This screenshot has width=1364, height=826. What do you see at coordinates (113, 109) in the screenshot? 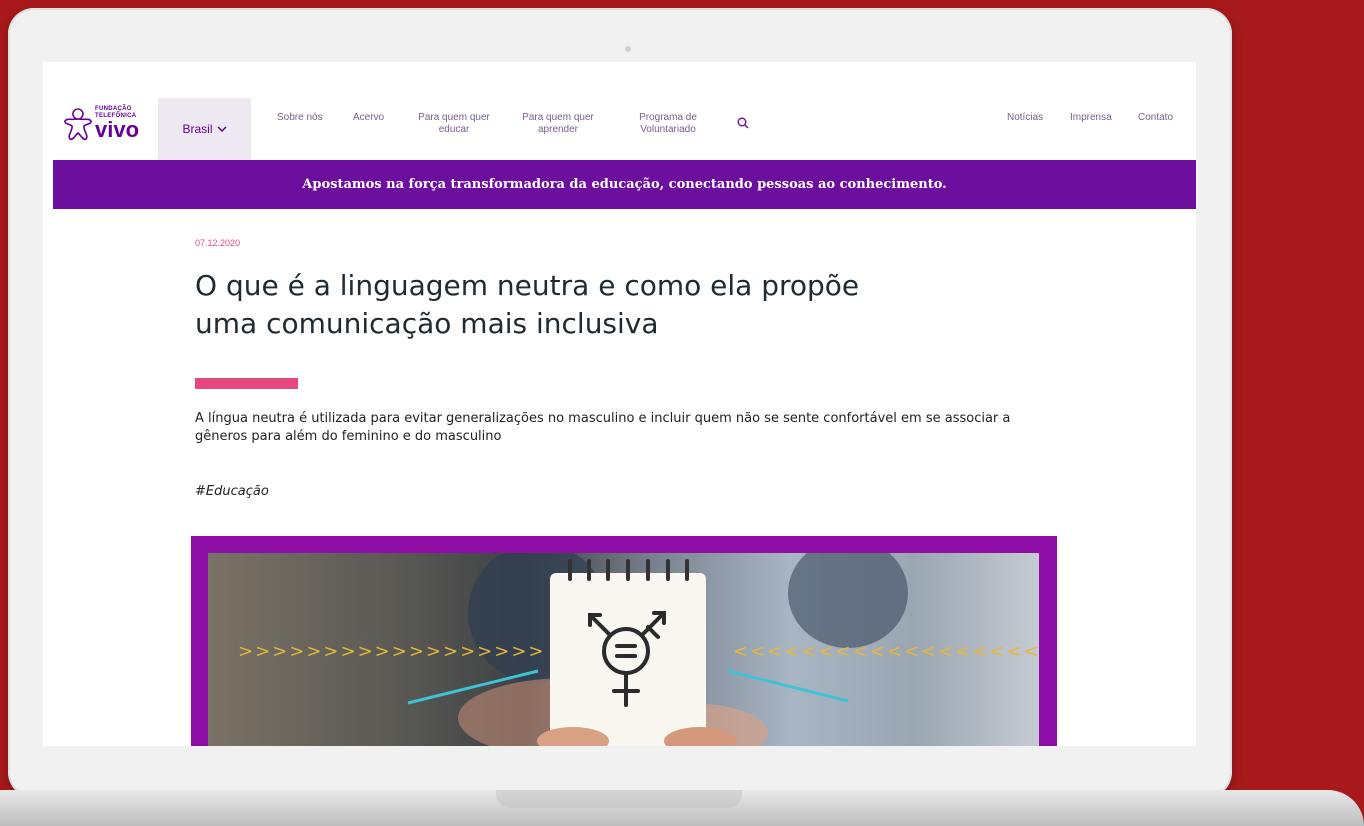
I see `logo-line-1: FUNDAÇÃO` at bounding box center [113, 109].